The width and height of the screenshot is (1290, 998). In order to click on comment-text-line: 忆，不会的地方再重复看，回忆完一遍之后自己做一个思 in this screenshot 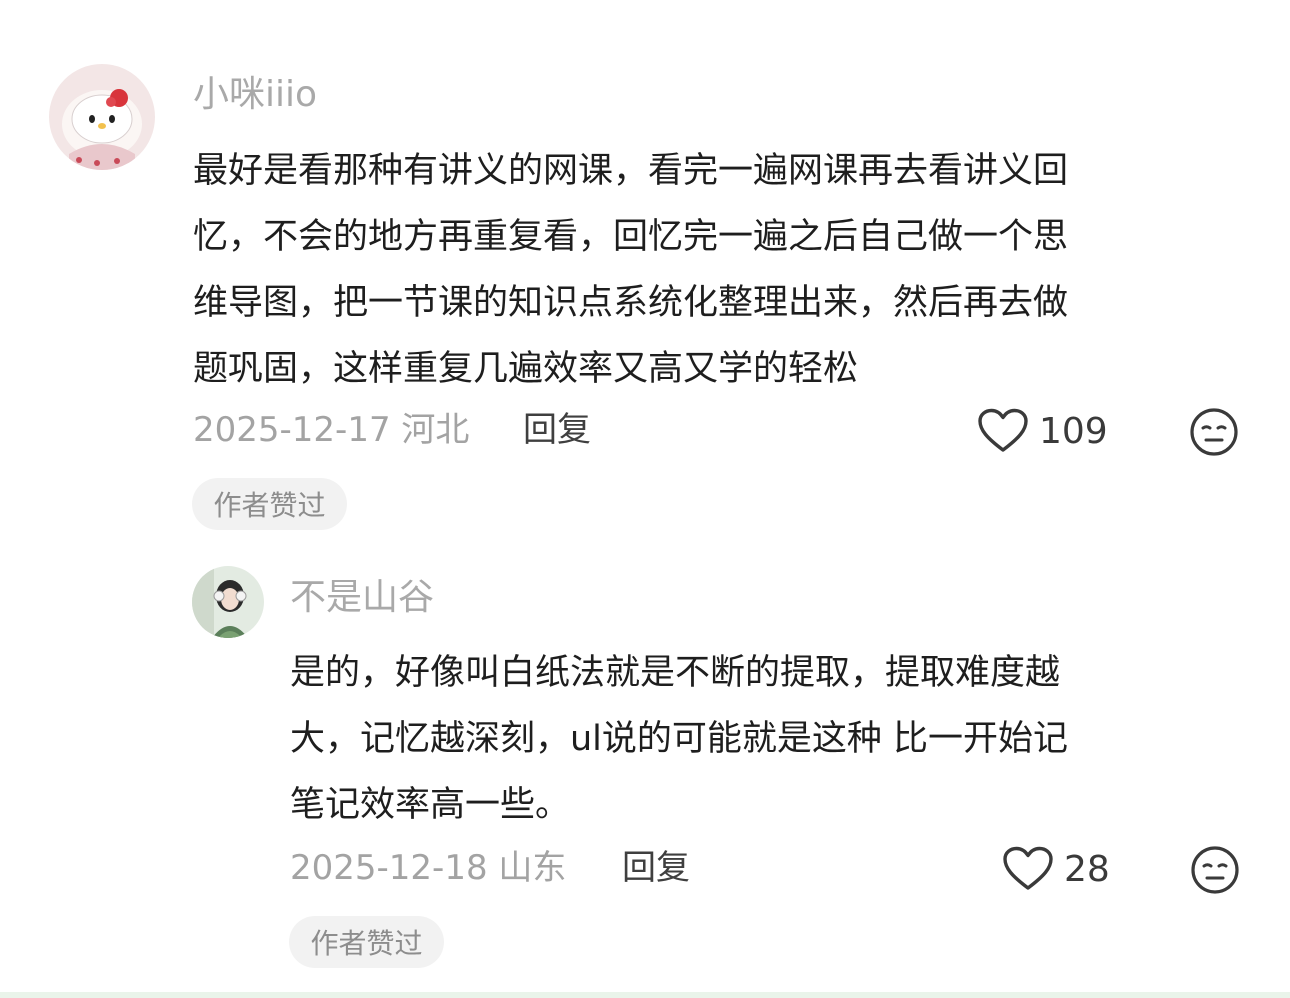, I will do `click(631, 237)`.